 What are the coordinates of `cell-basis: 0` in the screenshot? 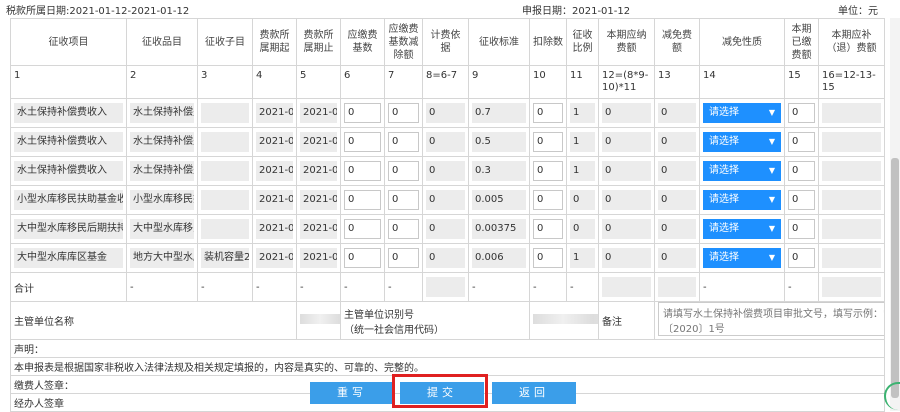 It's located at (445, 258).